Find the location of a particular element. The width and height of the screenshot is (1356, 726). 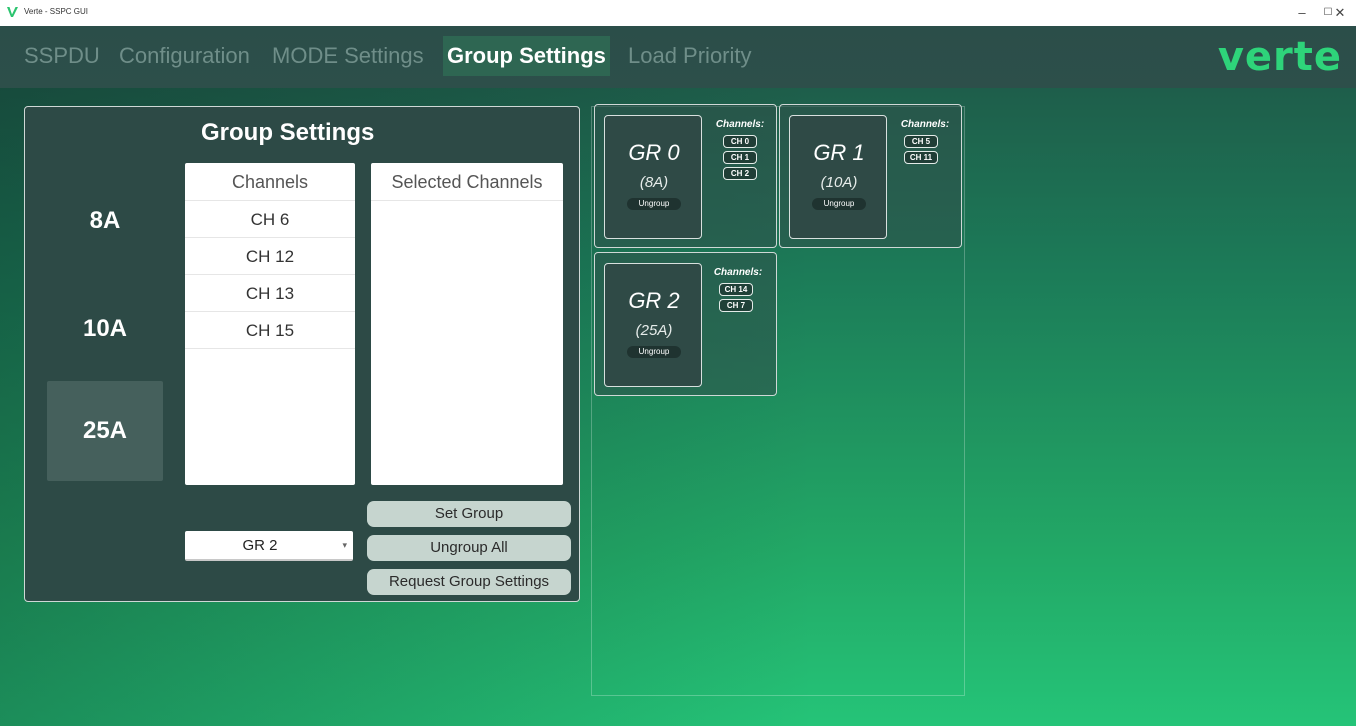

group-name: GR 1 is located at coordinates (839, 152).